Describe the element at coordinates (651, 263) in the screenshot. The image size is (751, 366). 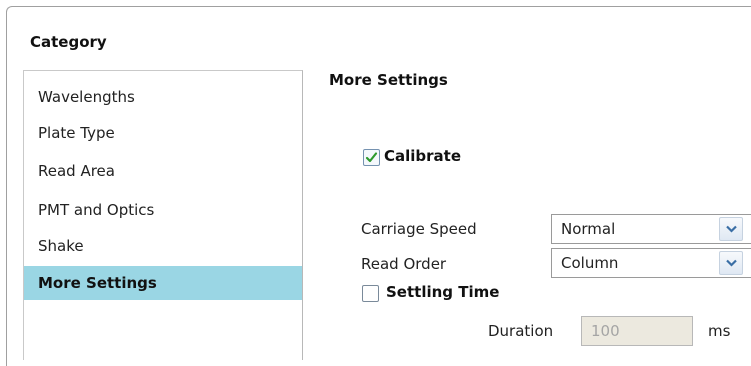
I see `read-order-select: Column` at that location.